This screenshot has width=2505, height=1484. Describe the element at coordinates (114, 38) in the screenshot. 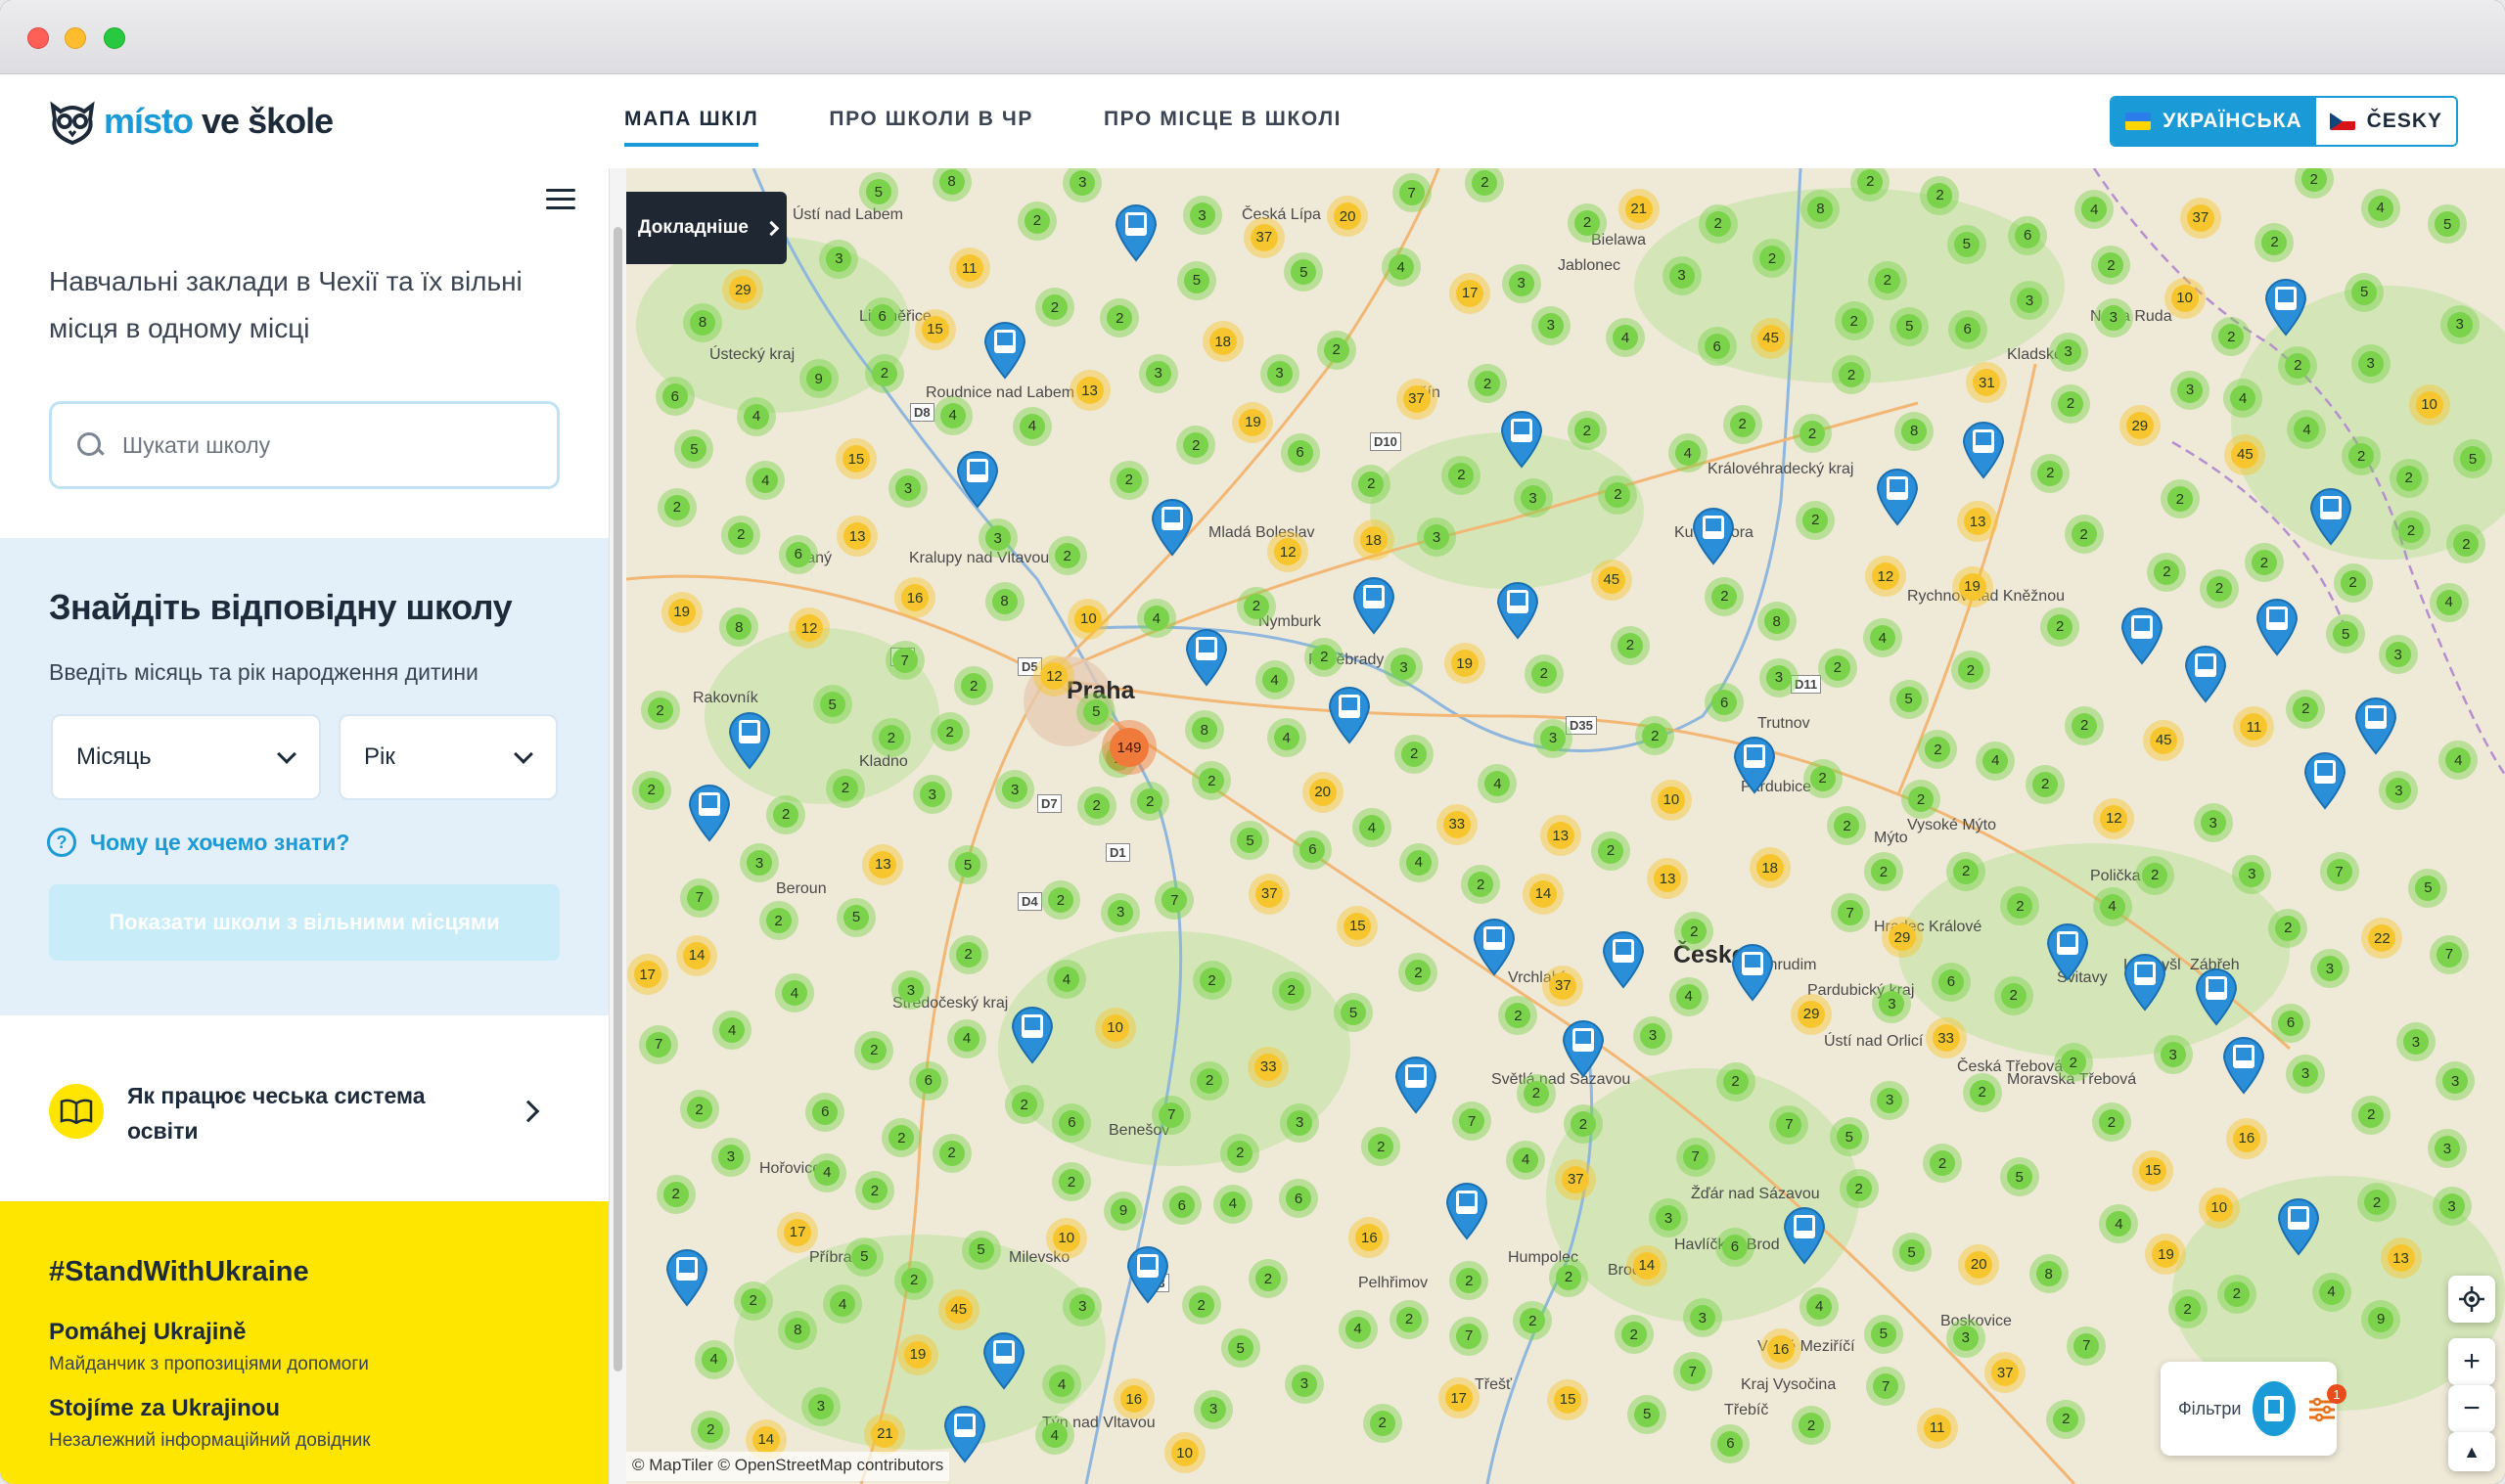

I see `maximize-window-button` at that location.